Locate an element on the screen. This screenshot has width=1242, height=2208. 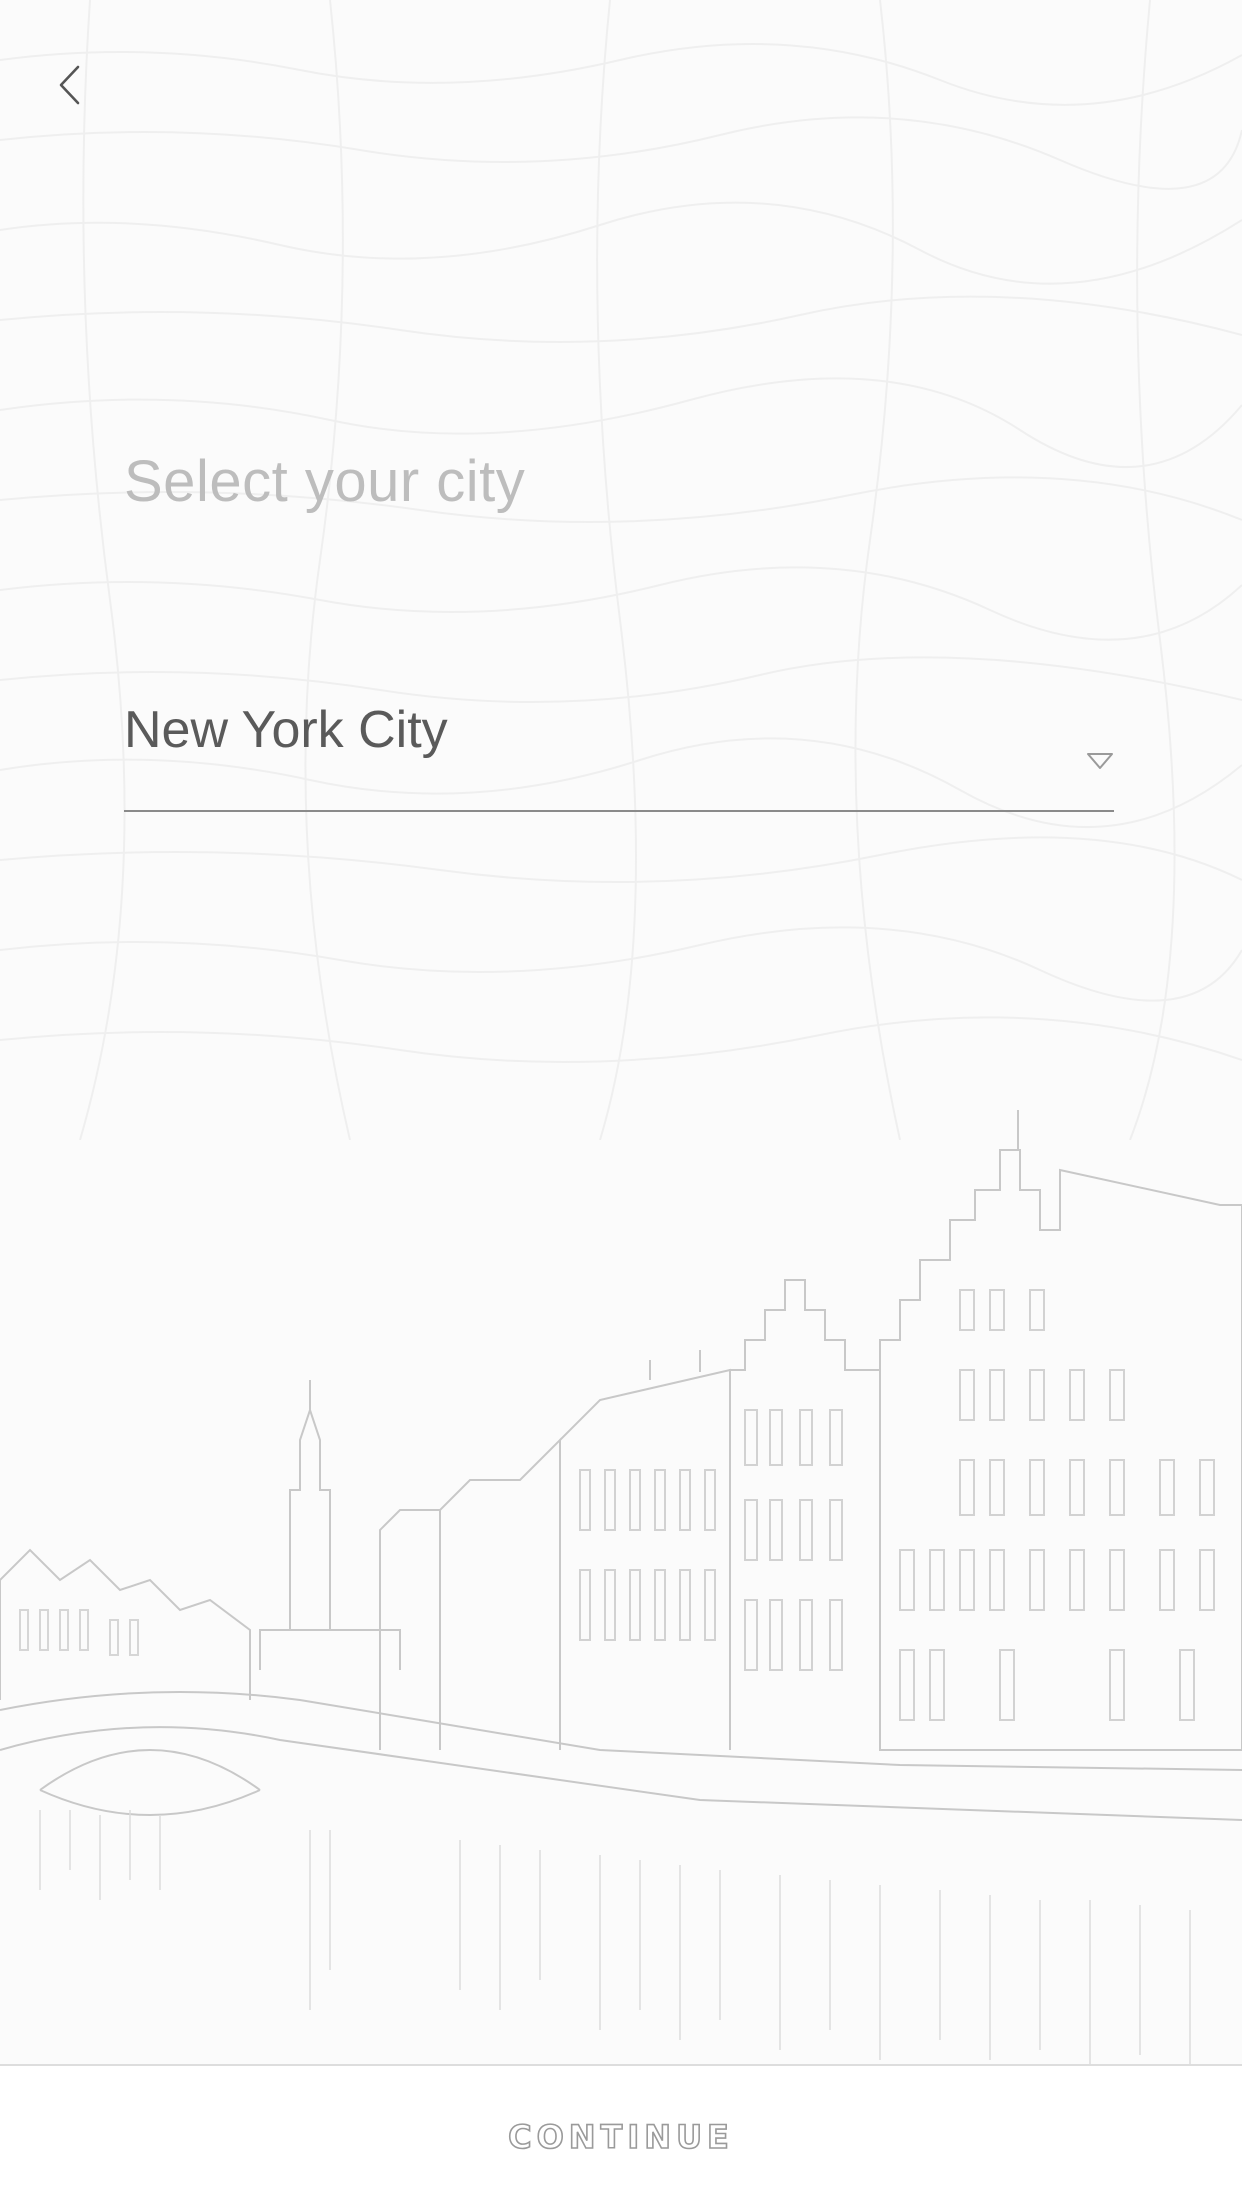
continue-button-label: CONTINUE is located at coordinates (620, 2137).